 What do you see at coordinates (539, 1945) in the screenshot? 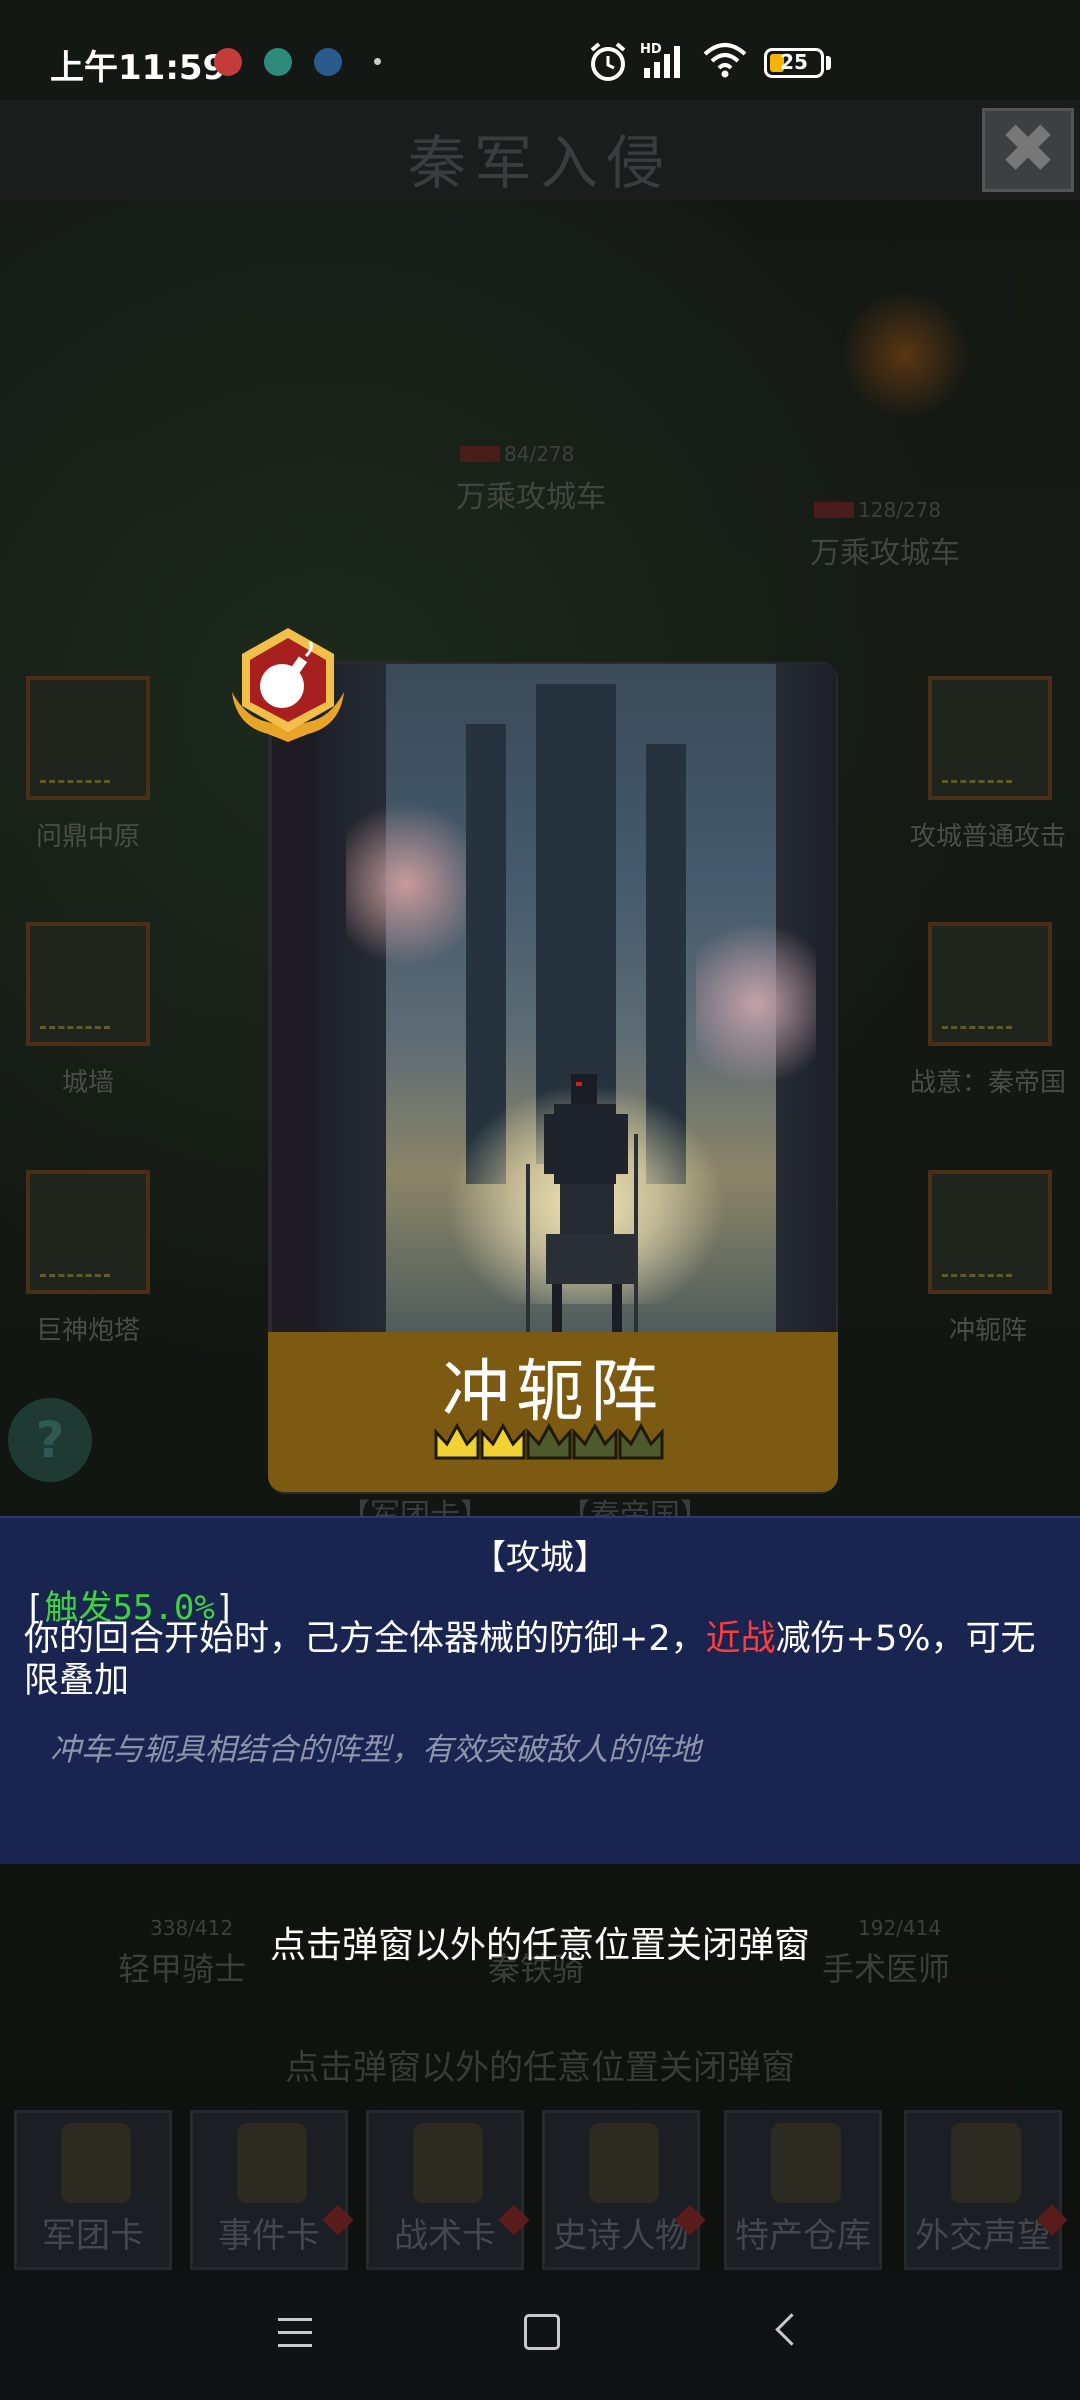
I see `close-hint: 点击弹窗以外的任意位置关闭弹窗` at bounding box center [539, 1945].